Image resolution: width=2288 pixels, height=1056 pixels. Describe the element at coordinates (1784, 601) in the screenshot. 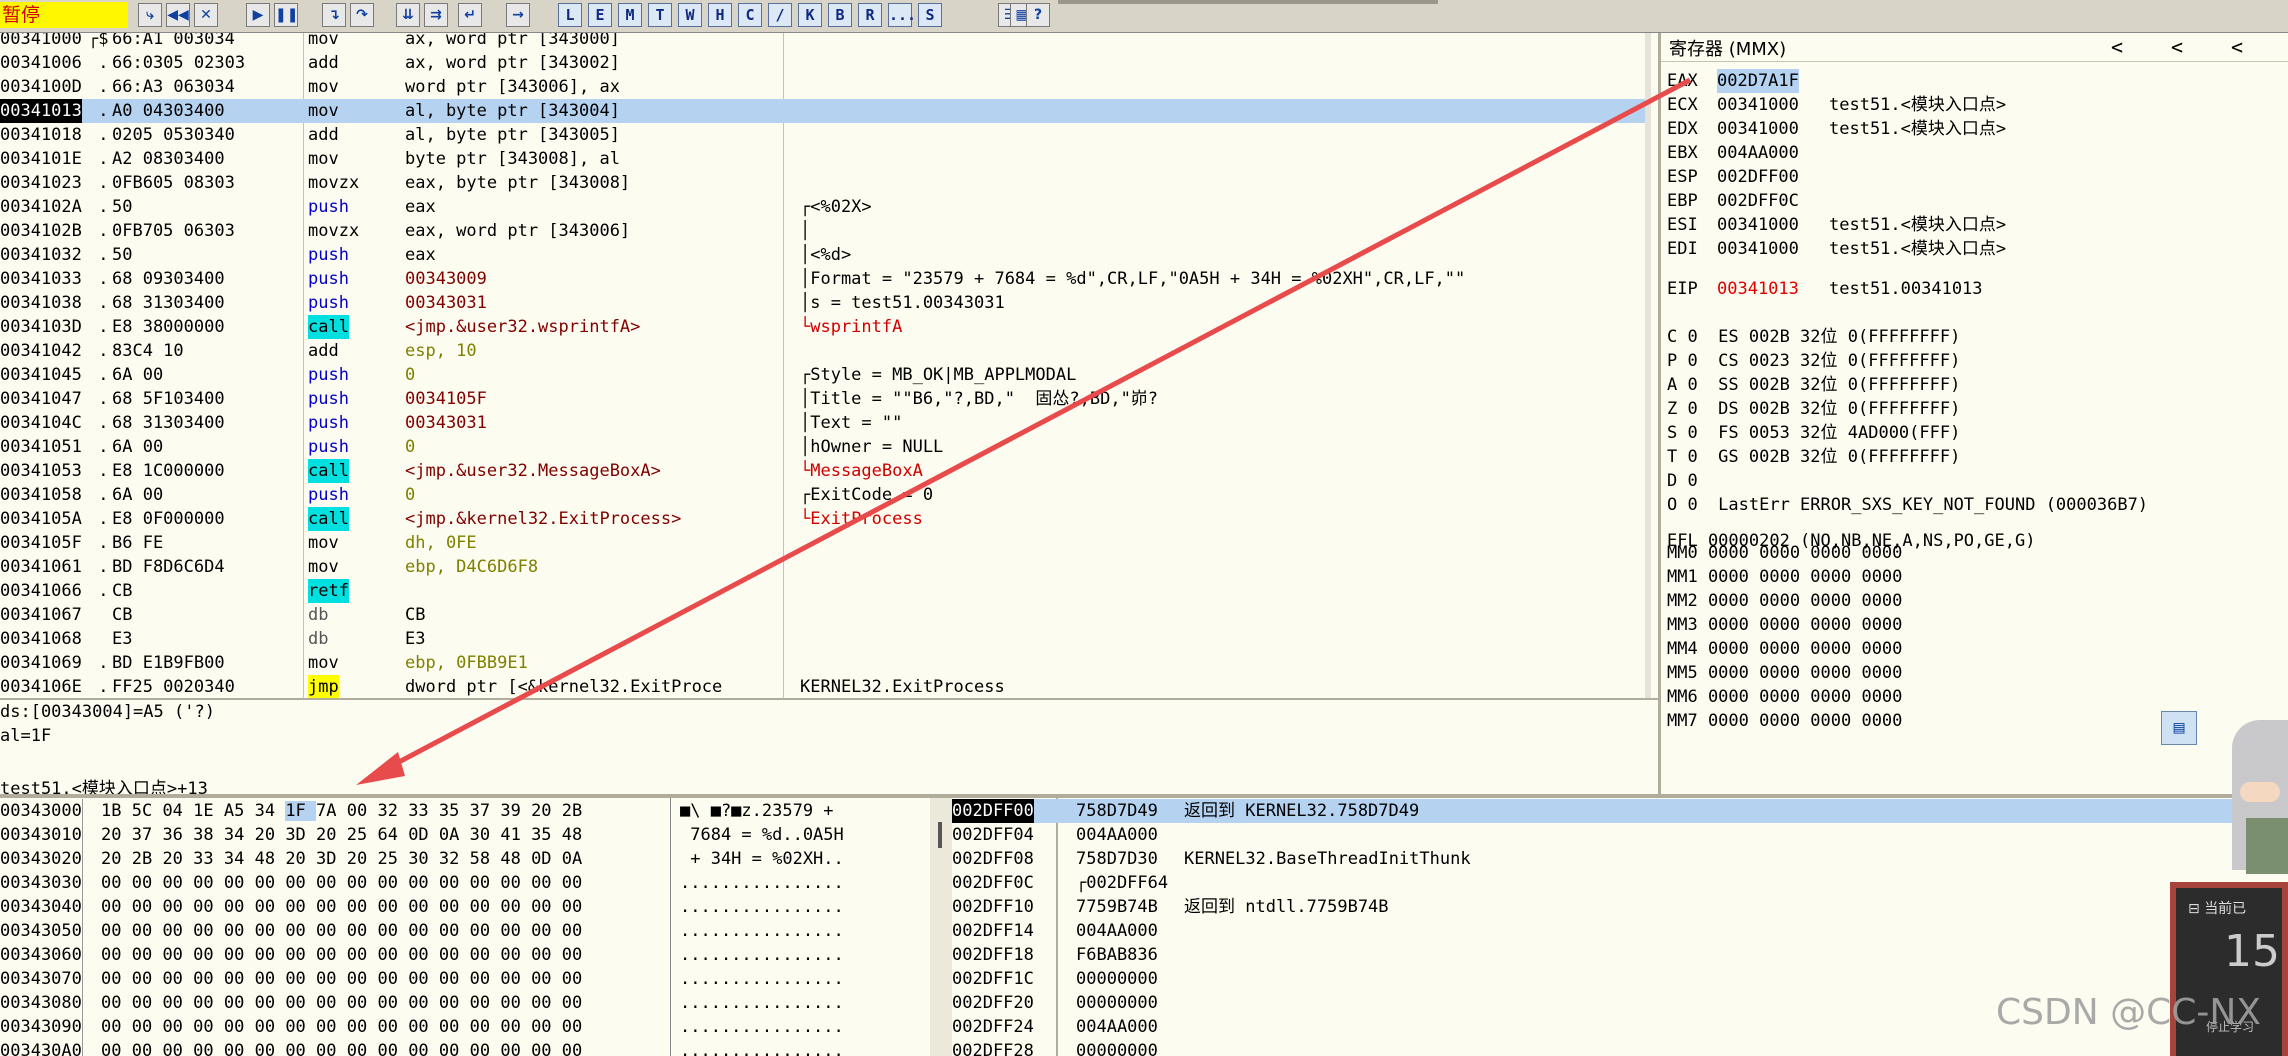

I see `mmx-row: MM2 0000 0000 0000 0000` at that location.